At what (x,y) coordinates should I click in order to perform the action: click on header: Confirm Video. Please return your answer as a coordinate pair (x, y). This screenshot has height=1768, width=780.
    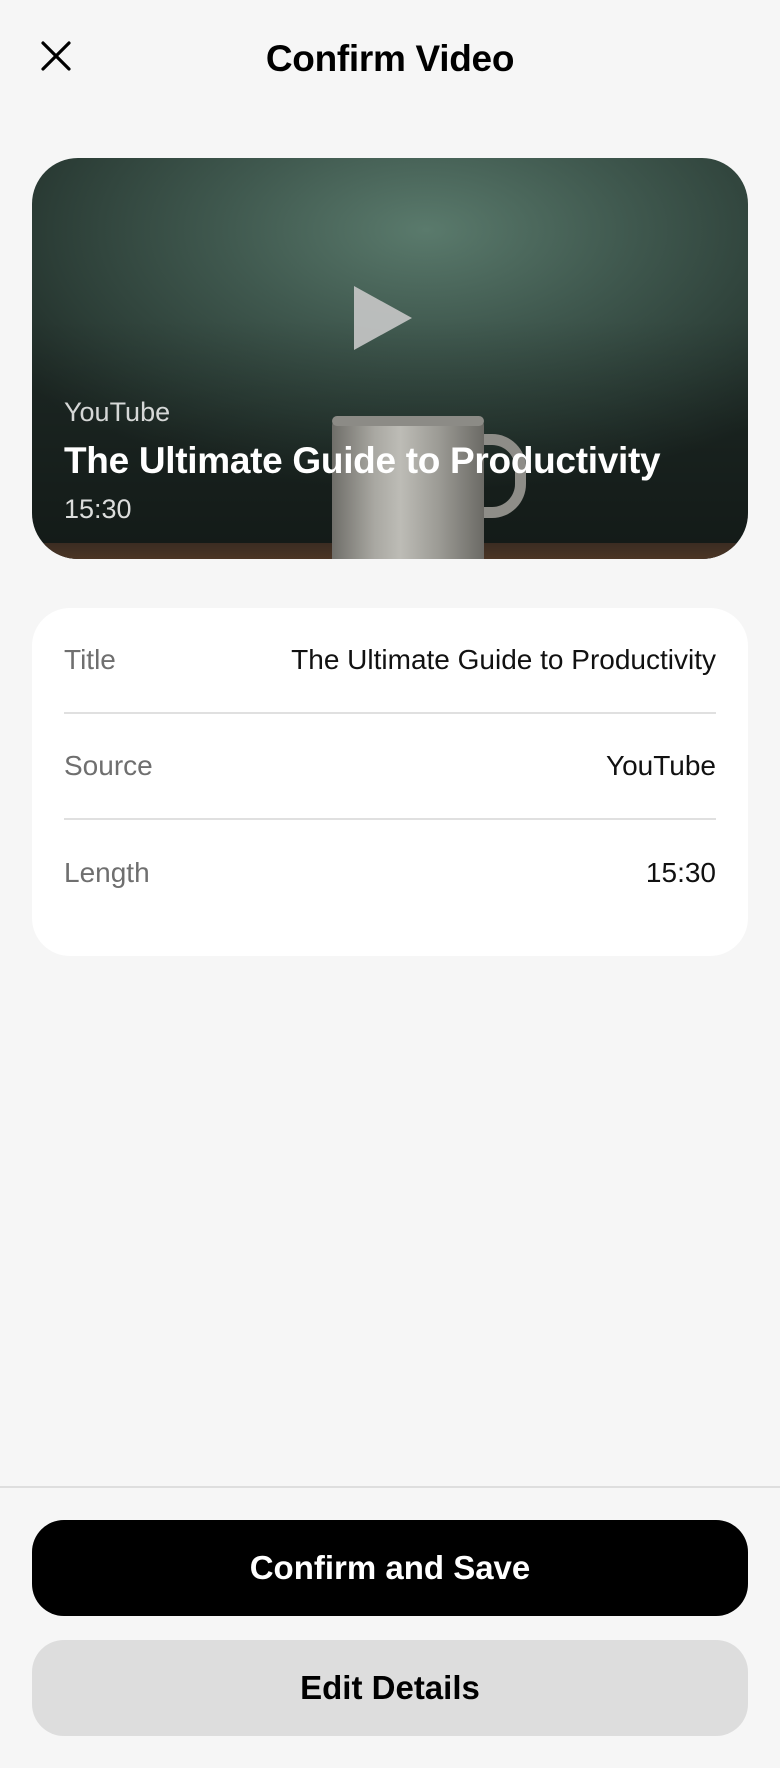
    Looking at the image, I should click on (390, 65).